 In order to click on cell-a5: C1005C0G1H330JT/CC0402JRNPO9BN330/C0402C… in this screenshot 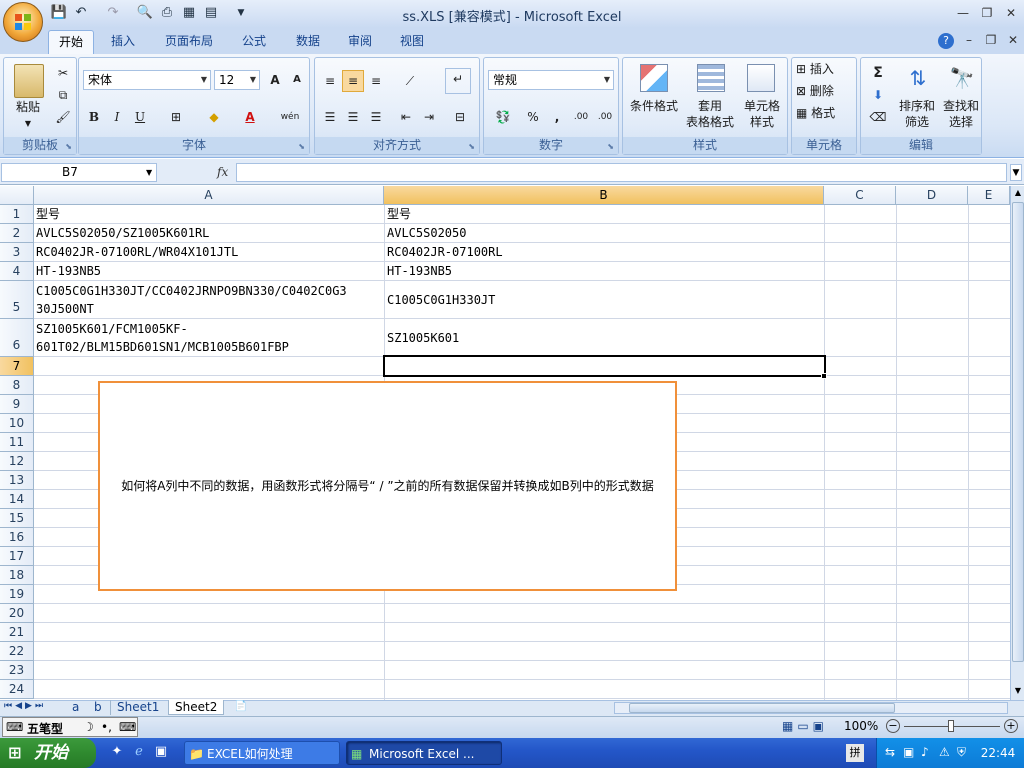, I will do `click(209, 300)`.